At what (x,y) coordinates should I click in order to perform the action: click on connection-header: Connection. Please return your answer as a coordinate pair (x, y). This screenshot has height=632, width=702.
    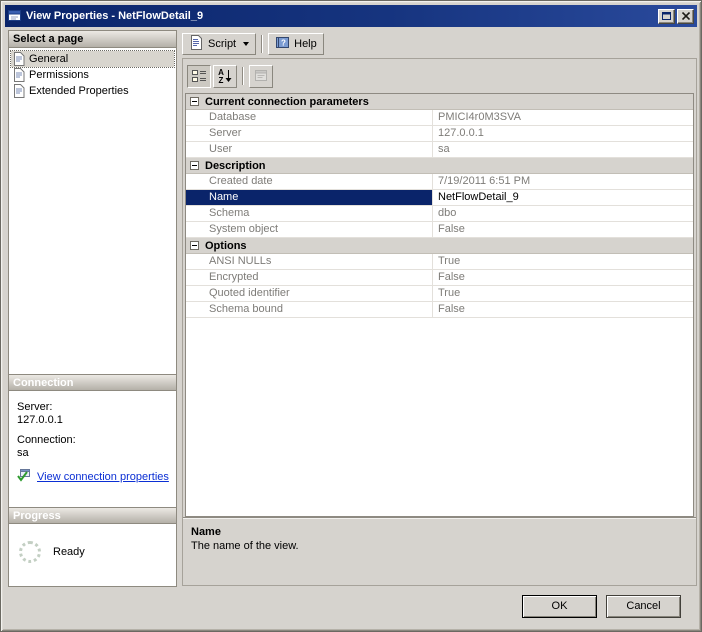
    Looking at the image, I should click on (92, 382).